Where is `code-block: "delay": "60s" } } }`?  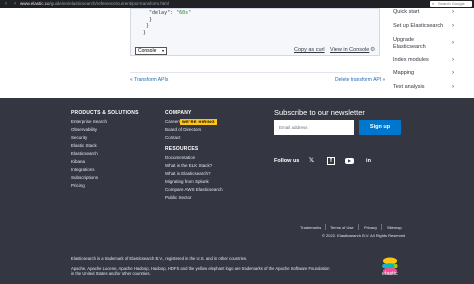 code-block: "delay": "60s" } } } is located at coordinates (167, 23).